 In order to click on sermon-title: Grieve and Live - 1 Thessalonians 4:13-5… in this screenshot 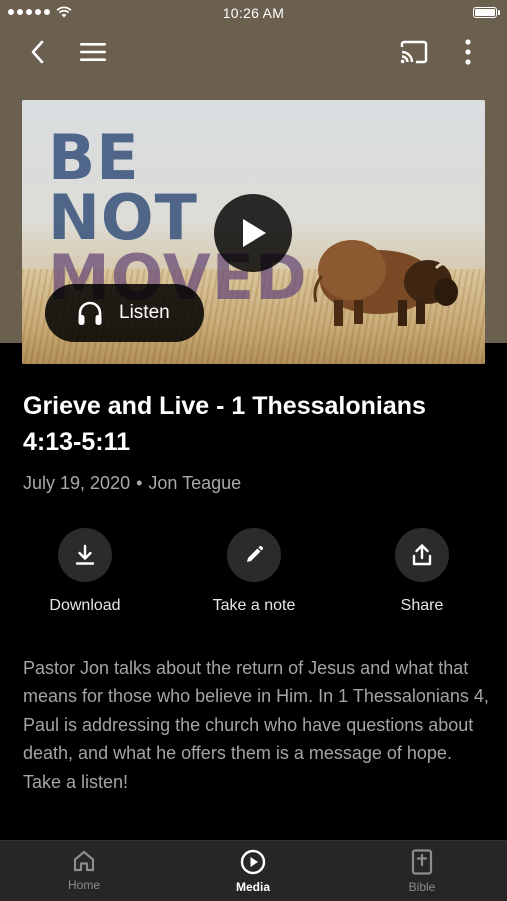, I will do `click(224, 424)`.